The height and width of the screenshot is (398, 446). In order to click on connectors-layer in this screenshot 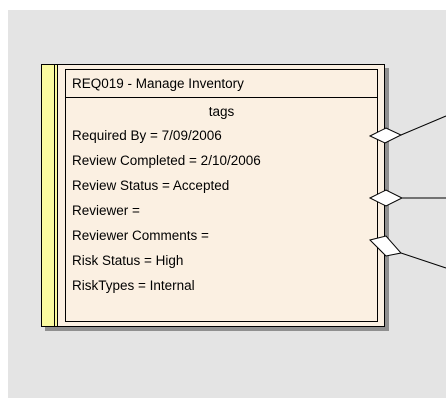, I will do `click(407, 192)`.